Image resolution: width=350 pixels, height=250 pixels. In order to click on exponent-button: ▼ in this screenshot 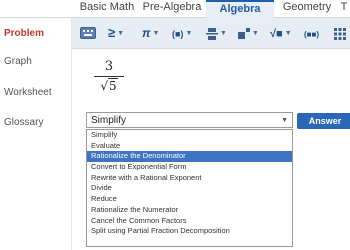, I will do `click(248, 33)`.